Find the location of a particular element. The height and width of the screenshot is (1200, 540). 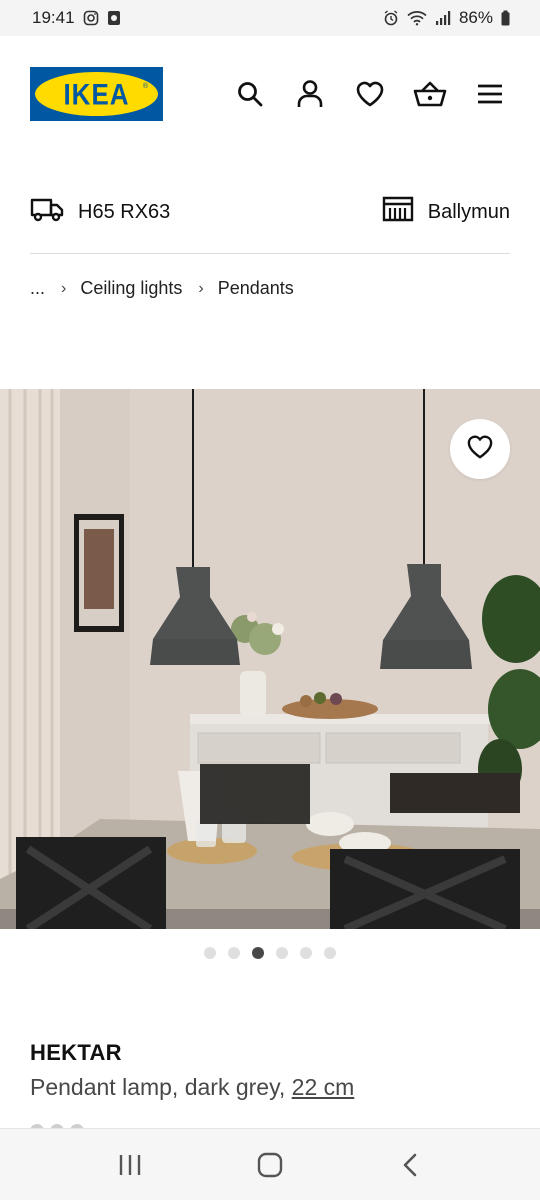

wishlist-heart-icon is located at coordinates (370, 94).